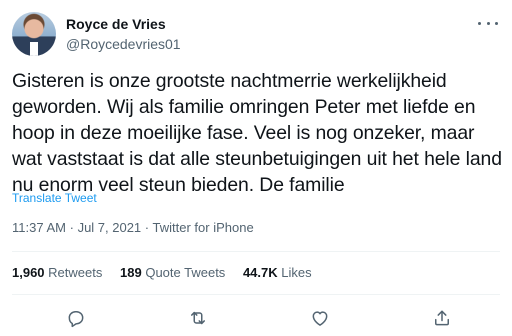 The height and width of the screenshot is (336, 512). Describe the element at coordinates (76, 318) in the screenshot. I see `reply-icon` at that location.